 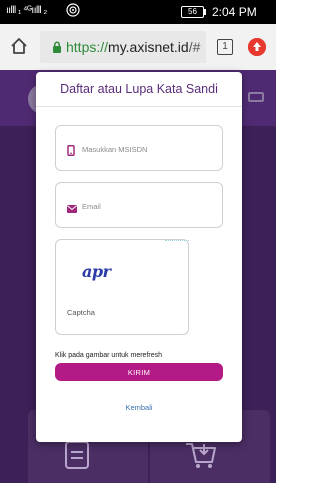 I want to click on msisdn-input, so click(x=148, y=149).